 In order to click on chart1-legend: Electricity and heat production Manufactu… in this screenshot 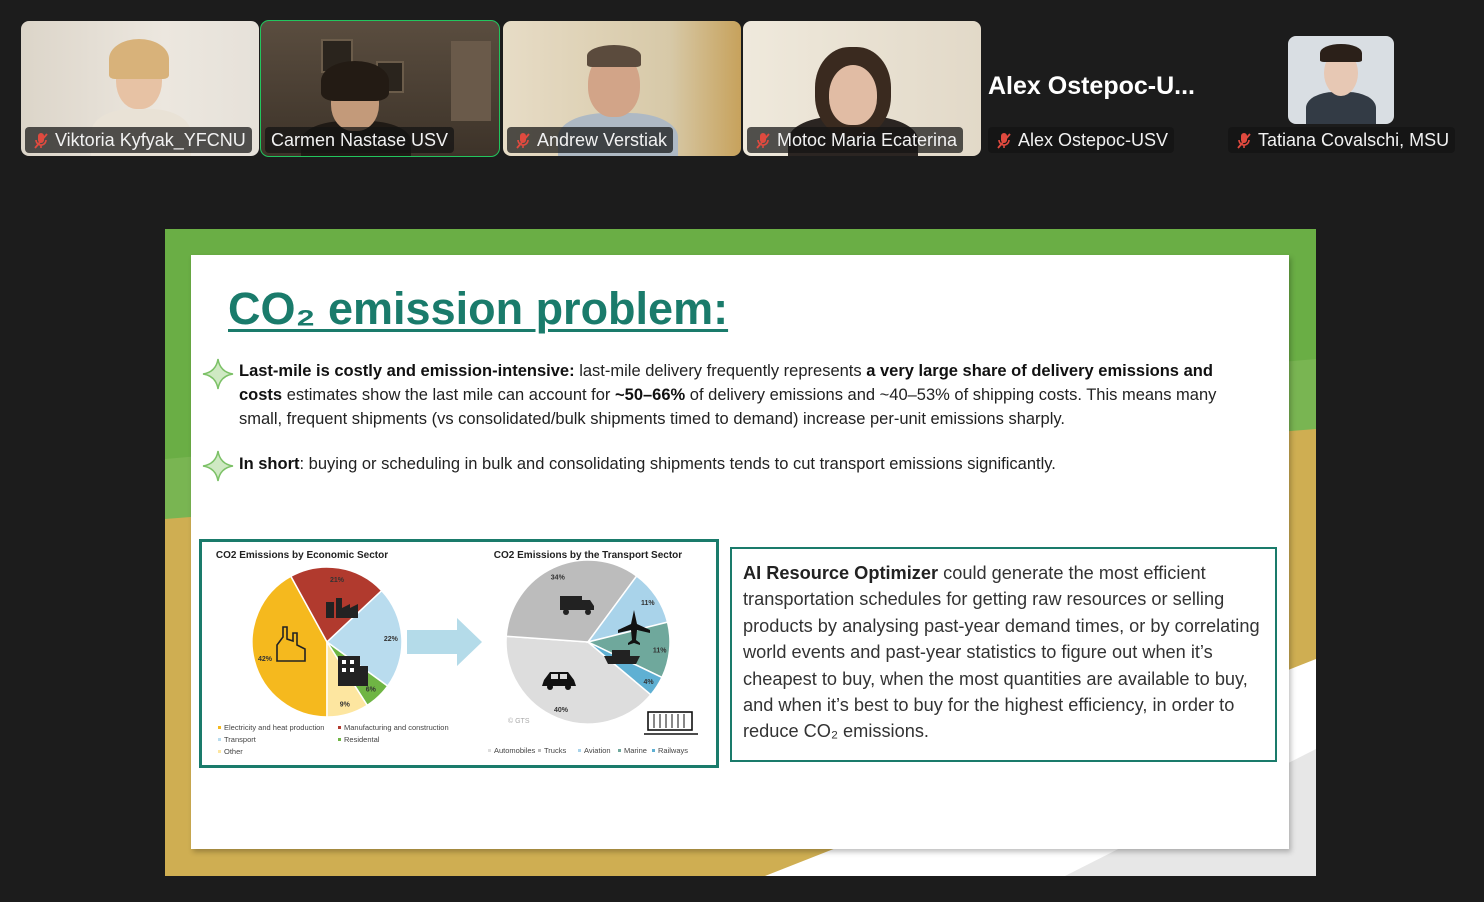, I will do `click(333, 739)`.